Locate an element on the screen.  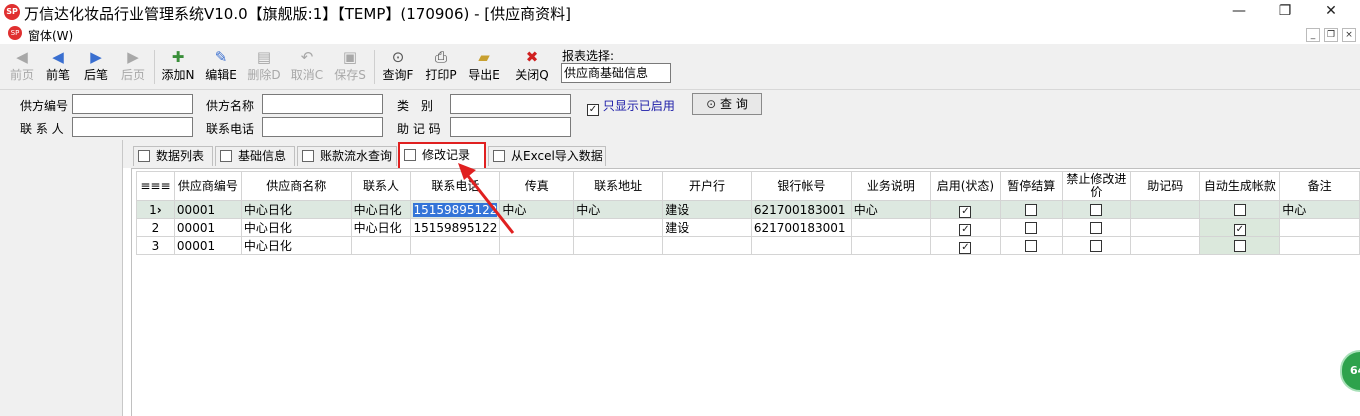
cell-contact is located at coordinates (381, 245).